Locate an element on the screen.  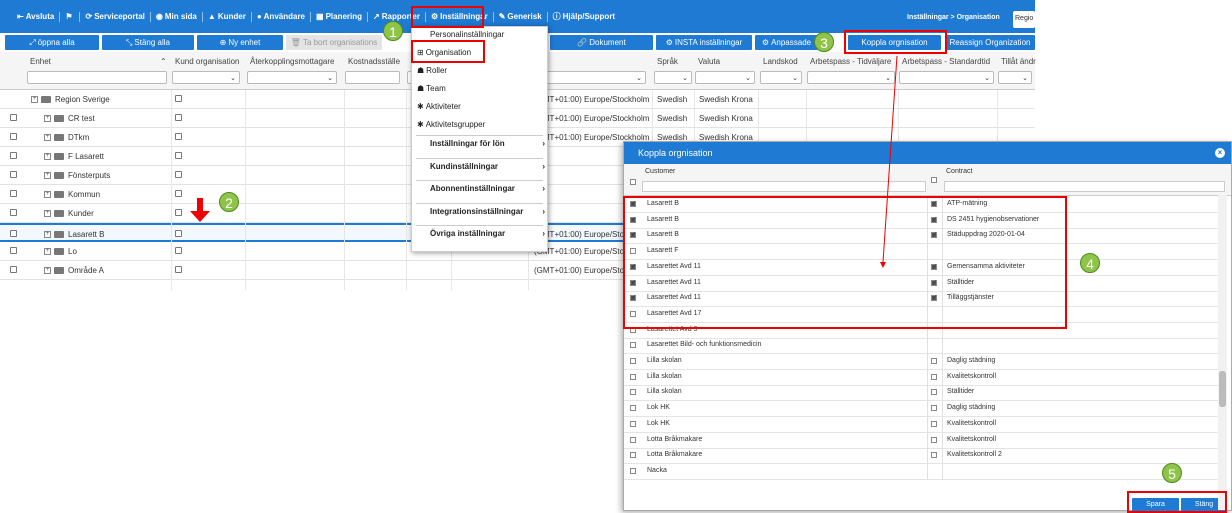
nav-item-kunder: ▲ Kunder is located at coordinates (227, 16).